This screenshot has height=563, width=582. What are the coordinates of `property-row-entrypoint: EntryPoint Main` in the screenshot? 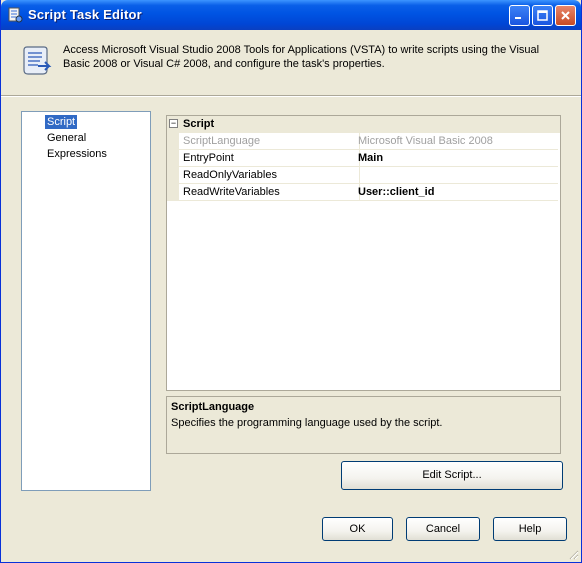 It's located at (363, 158).